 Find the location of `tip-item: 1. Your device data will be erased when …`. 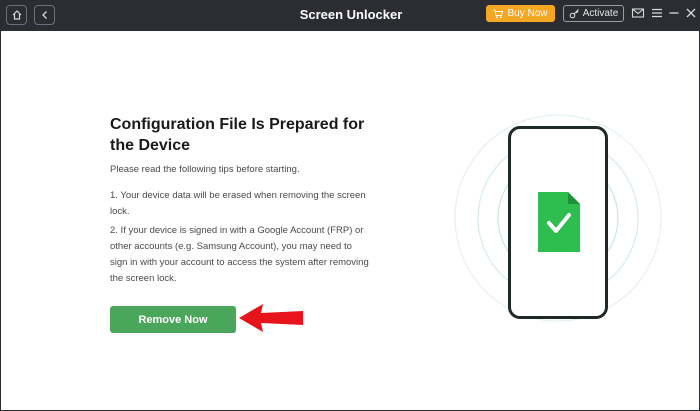

tip-item: 1. Your device data will be erased when … is located at coordinates (238, 203).